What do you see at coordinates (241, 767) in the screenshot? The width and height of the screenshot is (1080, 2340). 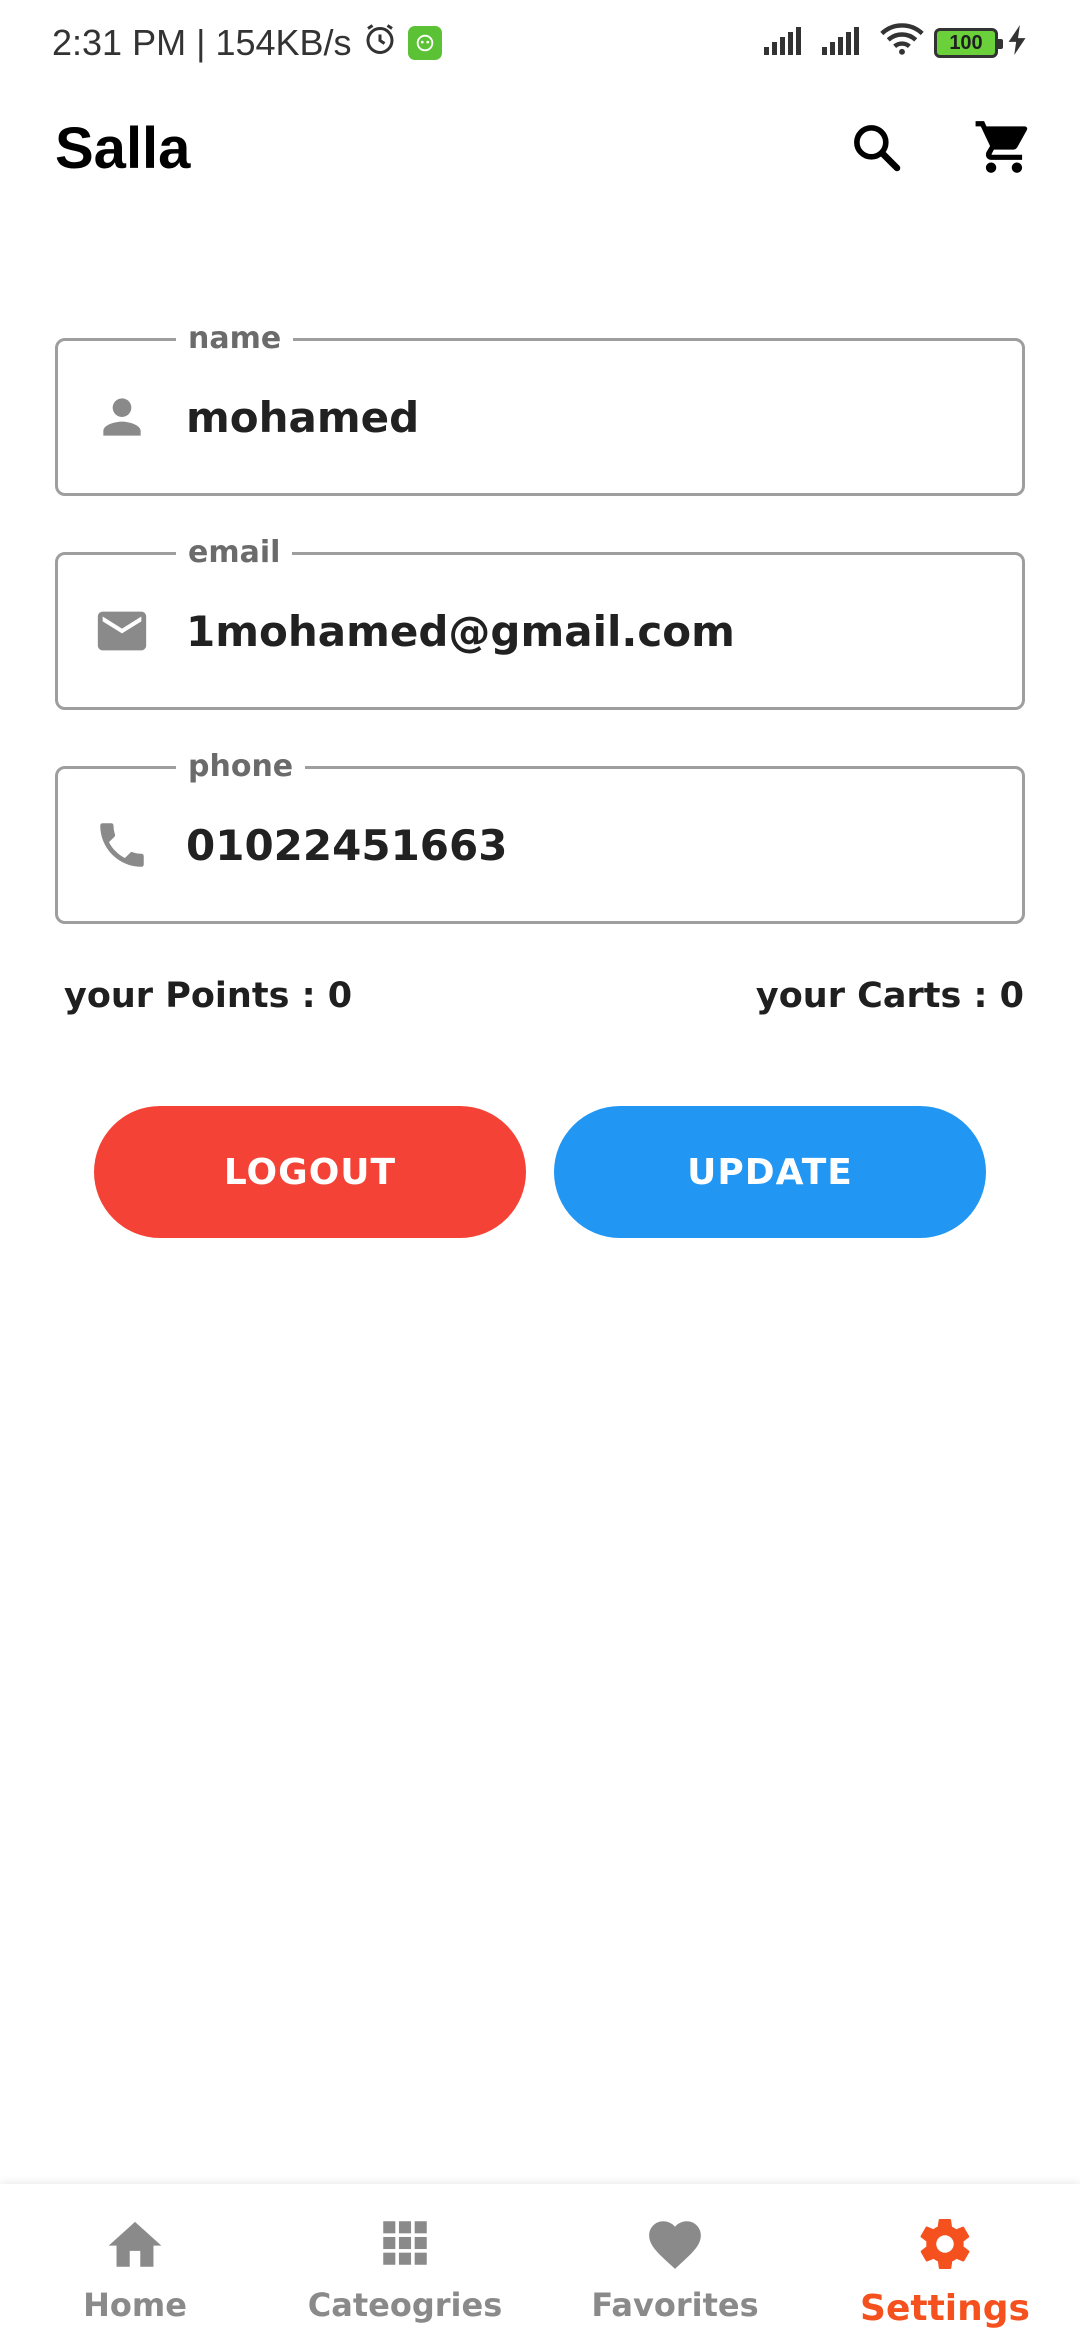 I see `phone-field-label: phone` at bounding box center [241, 767].